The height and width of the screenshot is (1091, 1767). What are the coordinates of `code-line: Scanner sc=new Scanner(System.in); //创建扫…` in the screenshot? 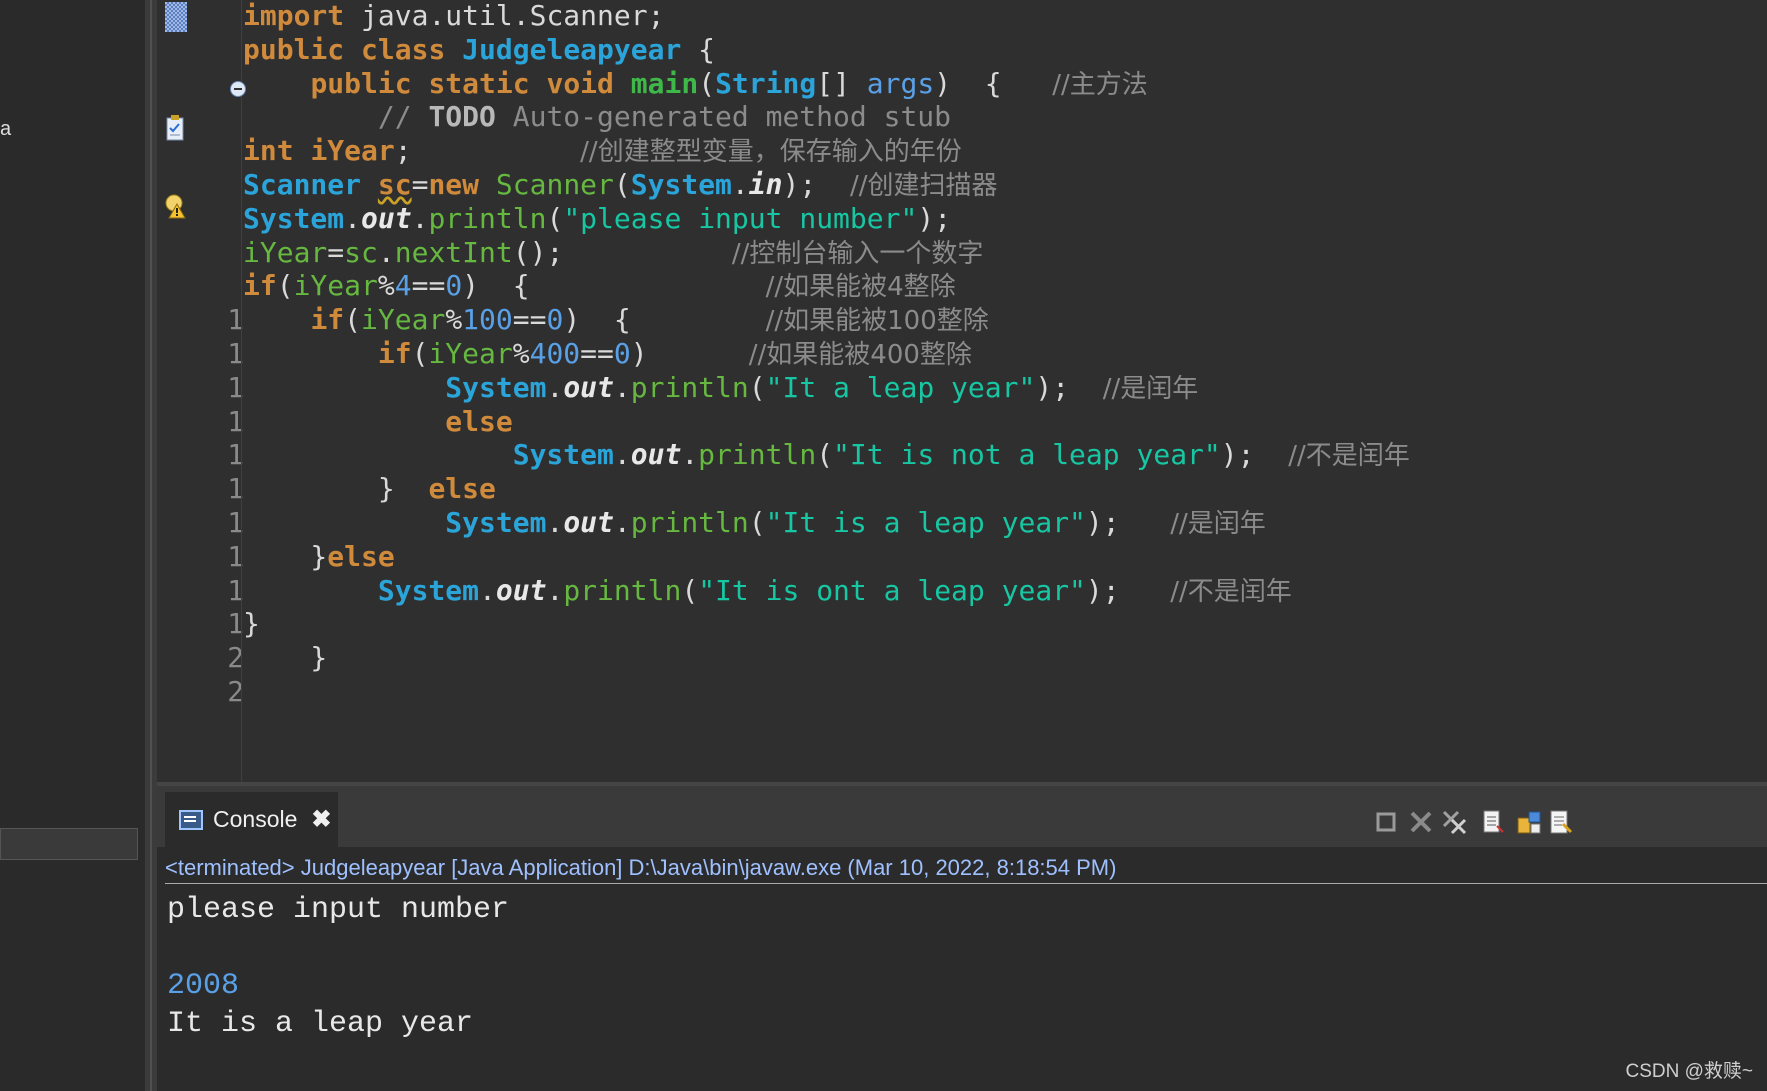 It's located at (620, 185).